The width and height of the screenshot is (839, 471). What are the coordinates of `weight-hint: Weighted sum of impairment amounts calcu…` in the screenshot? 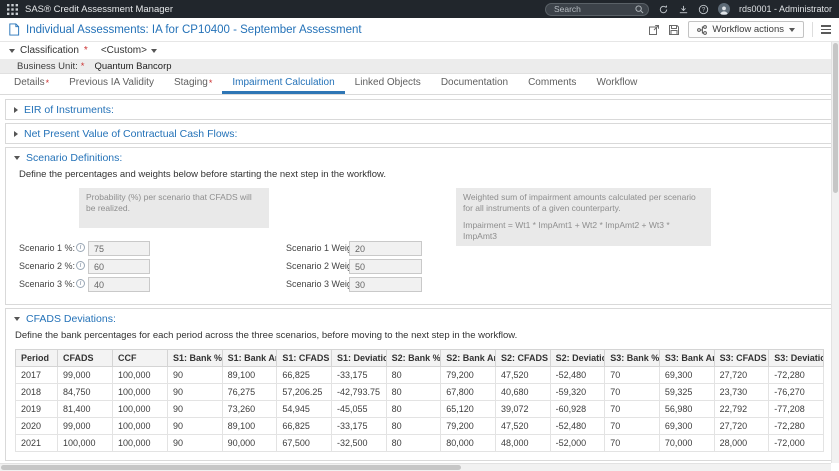 It's located at (583, 217).